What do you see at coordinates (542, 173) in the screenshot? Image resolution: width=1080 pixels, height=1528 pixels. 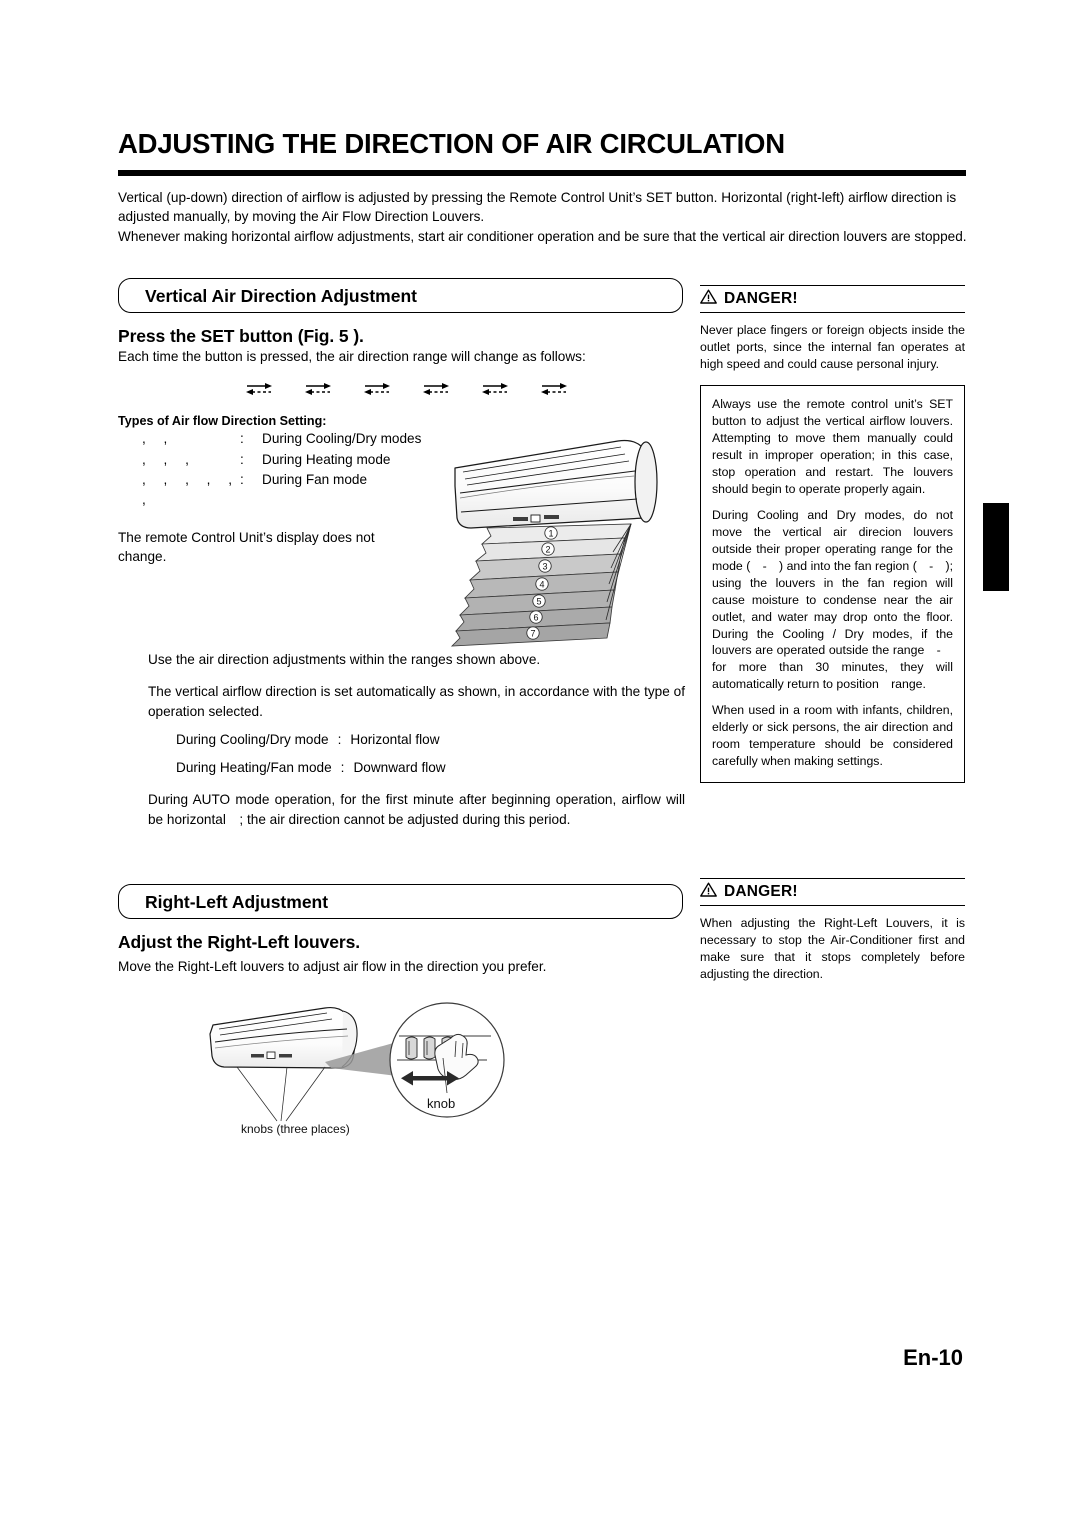 I see `title-underline-rule` at bounding box center [542, 173].